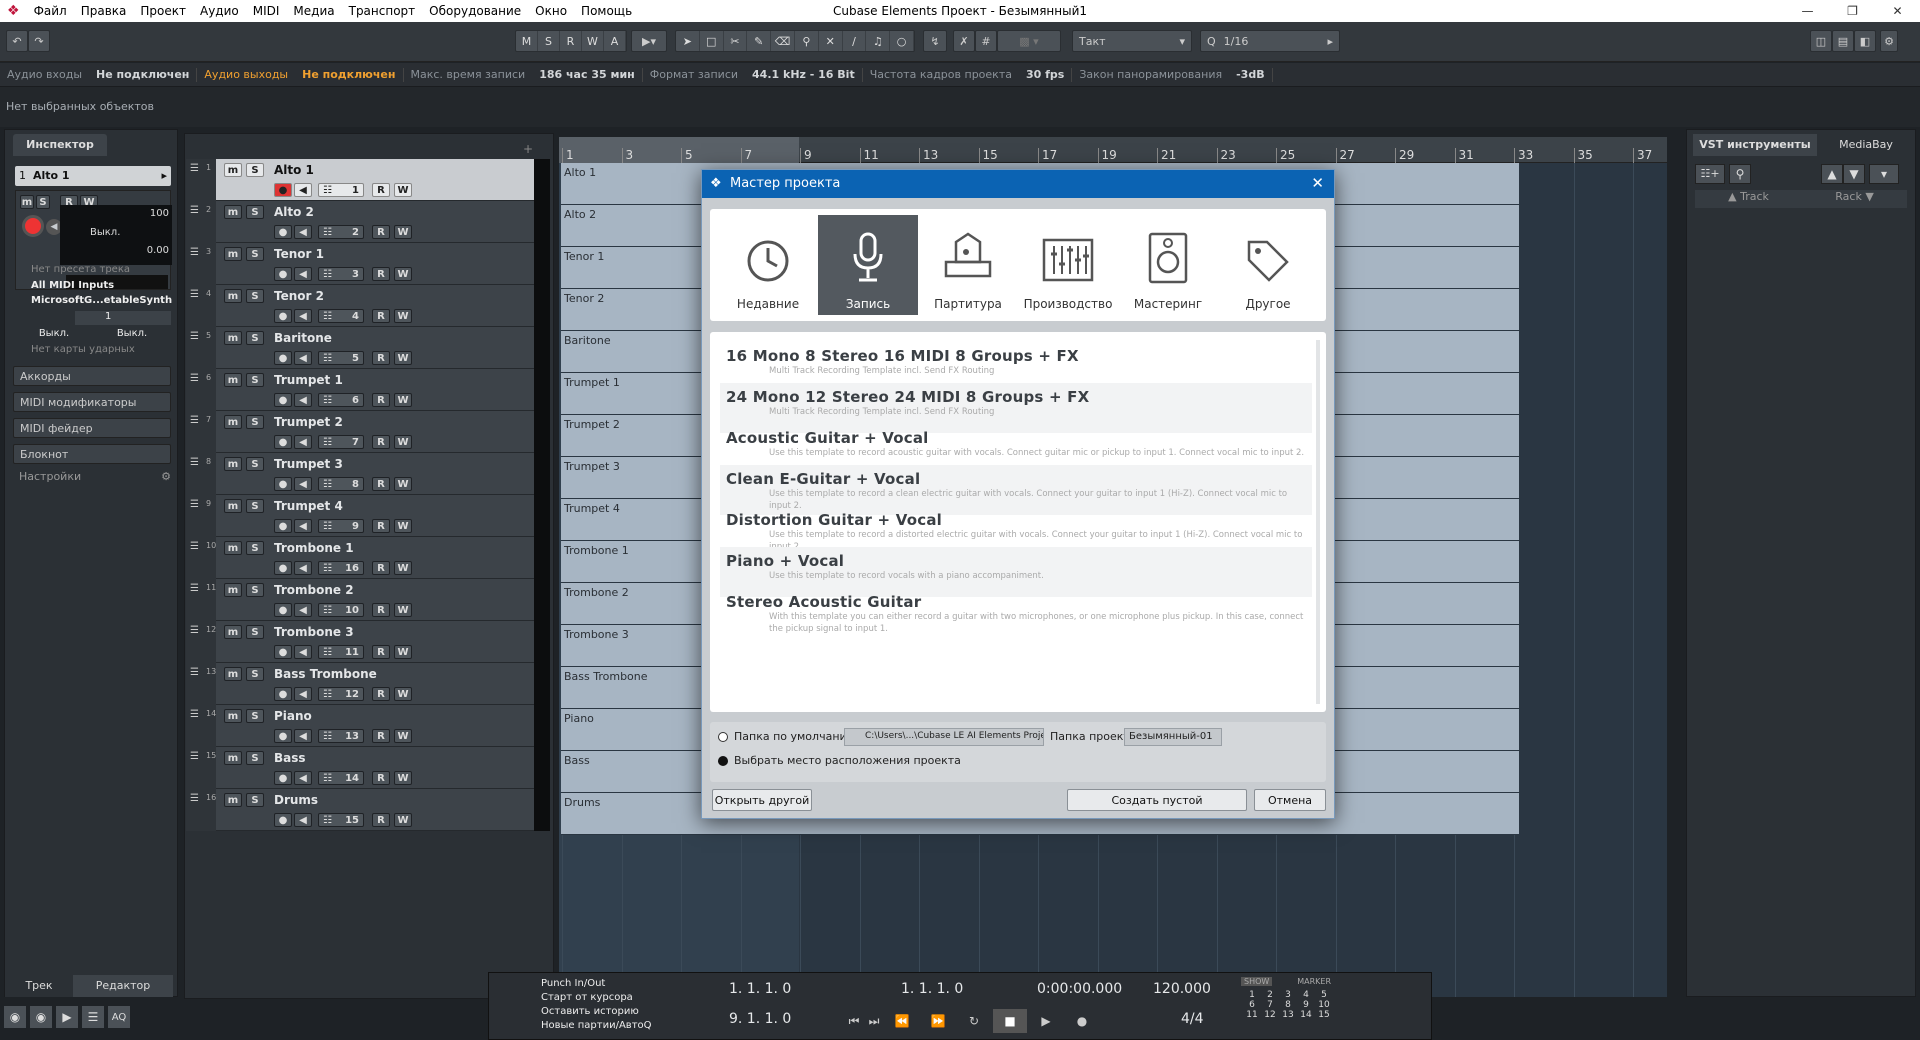 The image size is (1920, 1040). I want to click on category-recording: Запись, so click(868, 265).